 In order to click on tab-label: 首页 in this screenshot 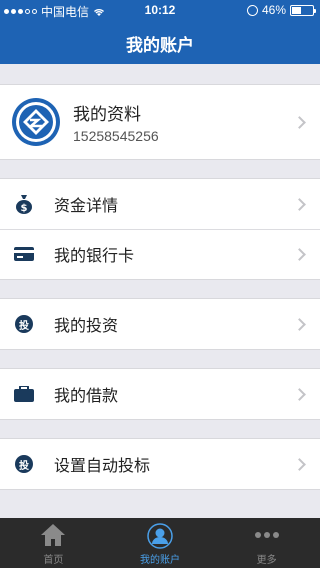, I will do `click(53, 560)`.